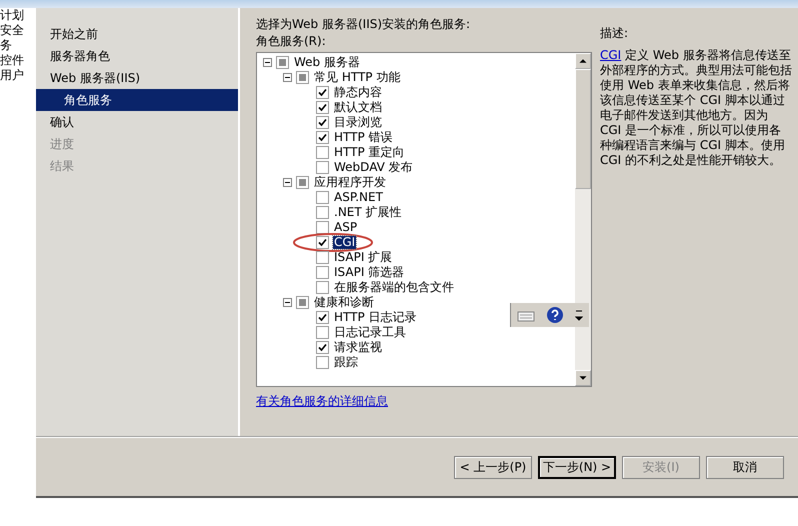 This screenshot has height=526, width=798. What do you see at coordinates (611, 55) in the screenshot?
I see `cgi-link: CGI` at bounding box center [611, 55].